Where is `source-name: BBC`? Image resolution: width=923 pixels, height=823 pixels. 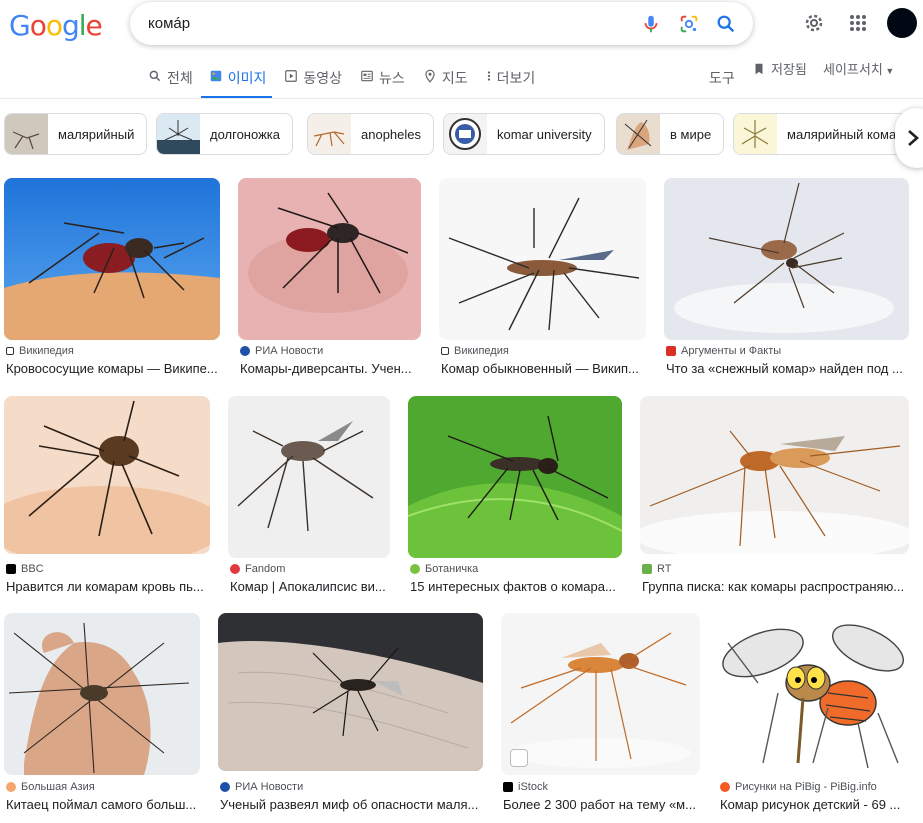 source-name: BBC is located at coordinates (32, 569).